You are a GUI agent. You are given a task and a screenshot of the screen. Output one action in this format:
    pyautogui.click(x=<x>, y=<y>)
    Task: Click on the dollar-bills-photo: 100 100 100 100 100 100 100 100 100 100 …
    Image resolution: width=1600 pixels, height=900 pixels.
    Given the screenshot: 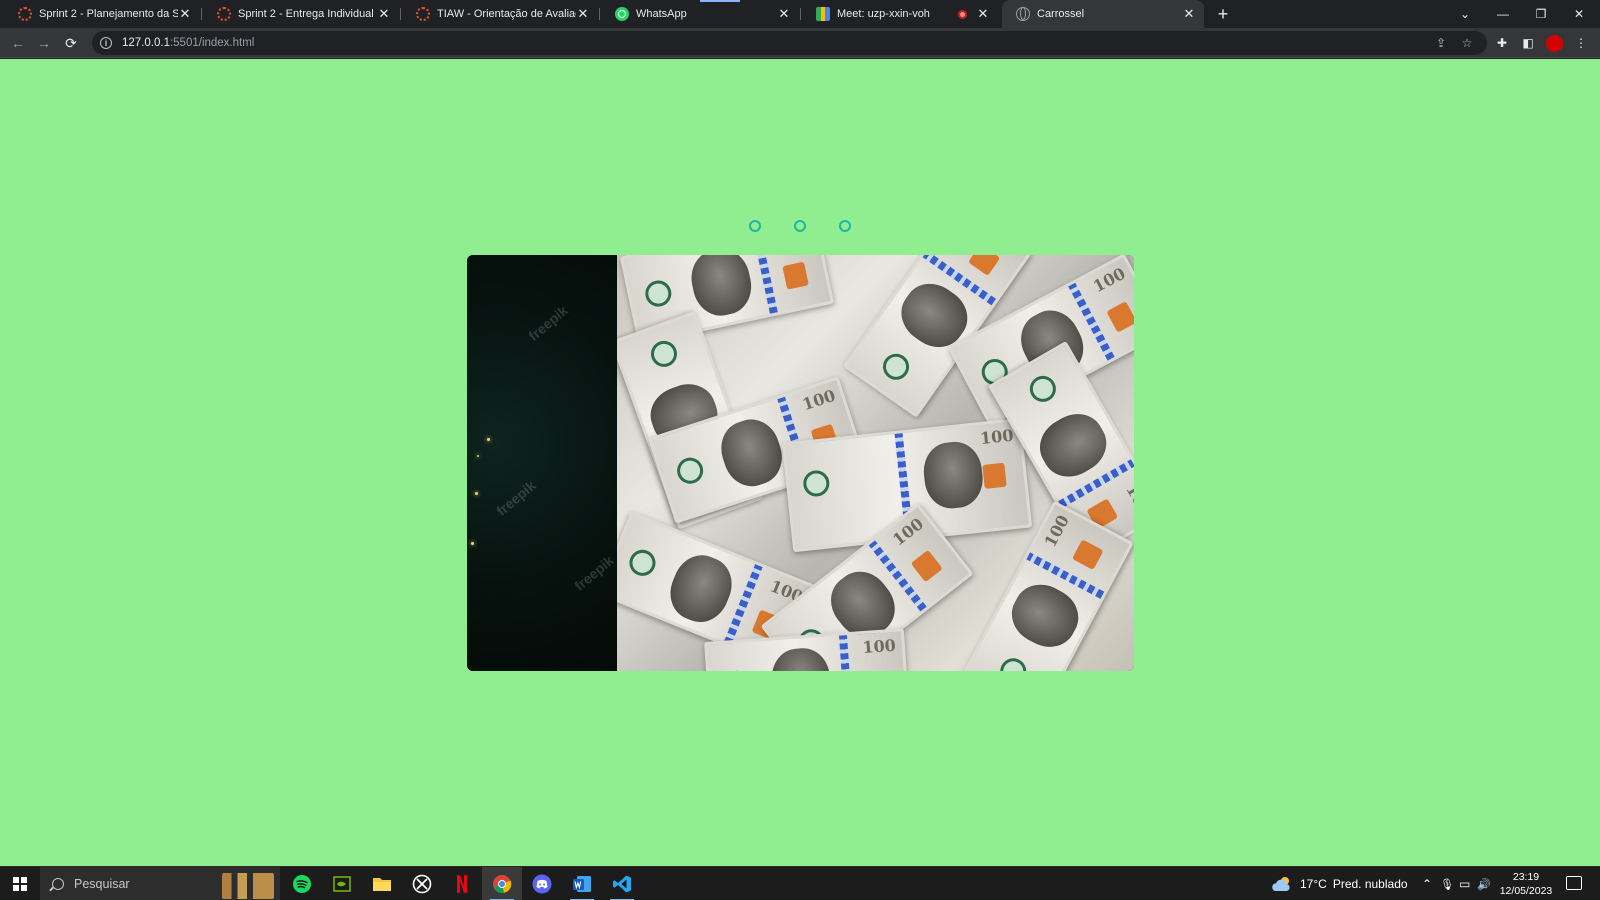 What is the action you would take?
    pyautogui.click(x=875, y=463)
    